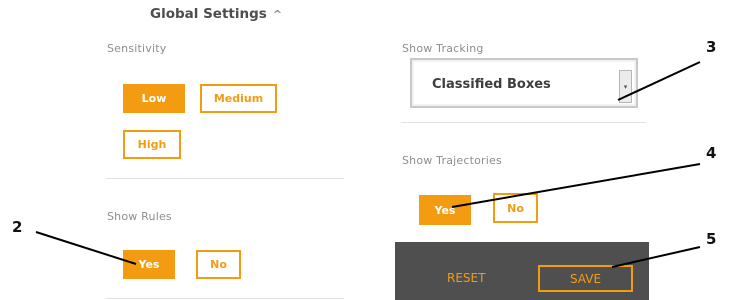 The image size is (729, 300). What do you see at coordinates (711, 239) in the screenshot?
I see `callout-5: 5` at bounding box center [711, 239].